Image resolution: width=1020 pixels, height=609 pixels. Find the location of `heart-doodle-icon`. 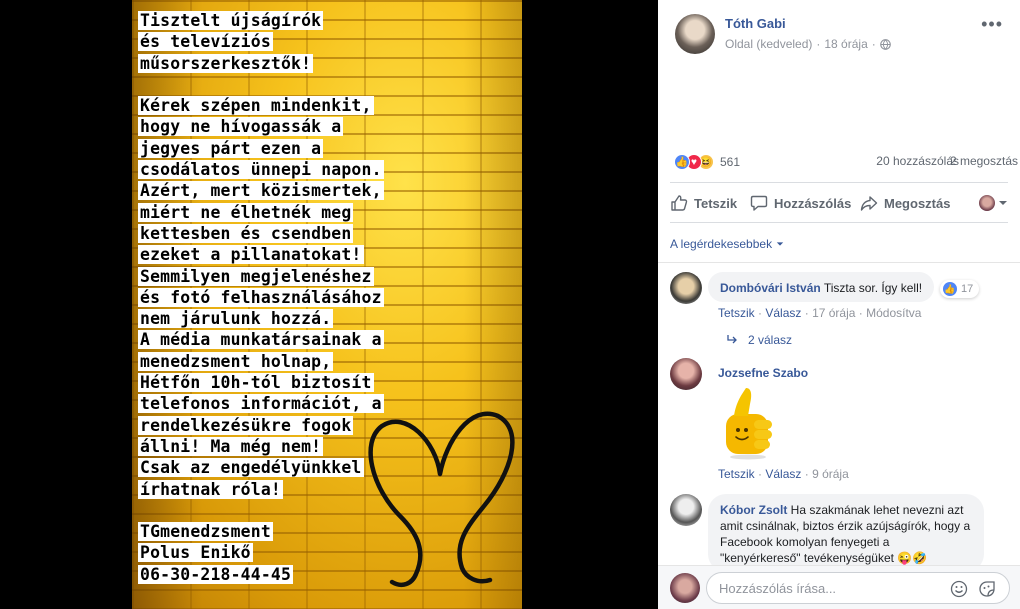

heart-doodle-icon is located at coordinates (441, 499).